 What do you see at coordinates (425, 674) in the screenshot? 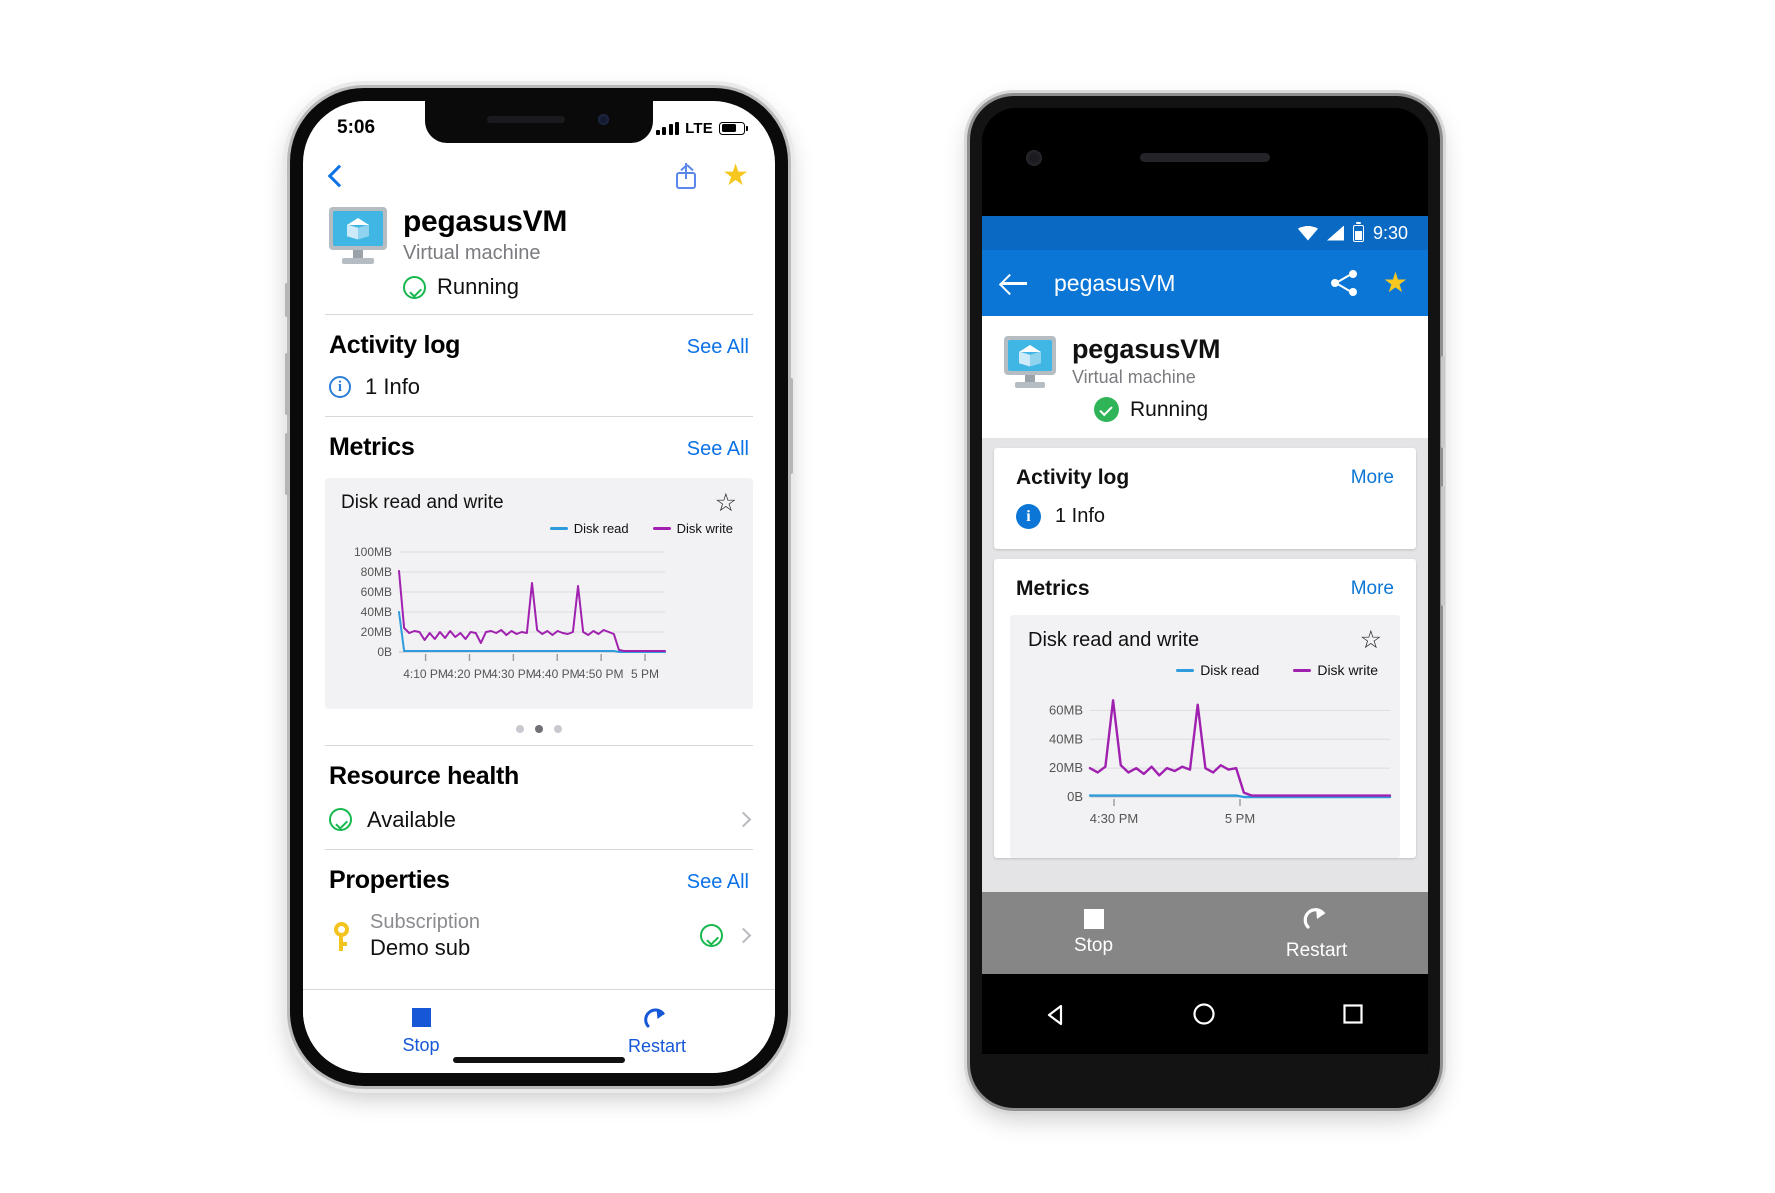
I see `svg-text: 4:10 PM` at bounding box center [425, 674].